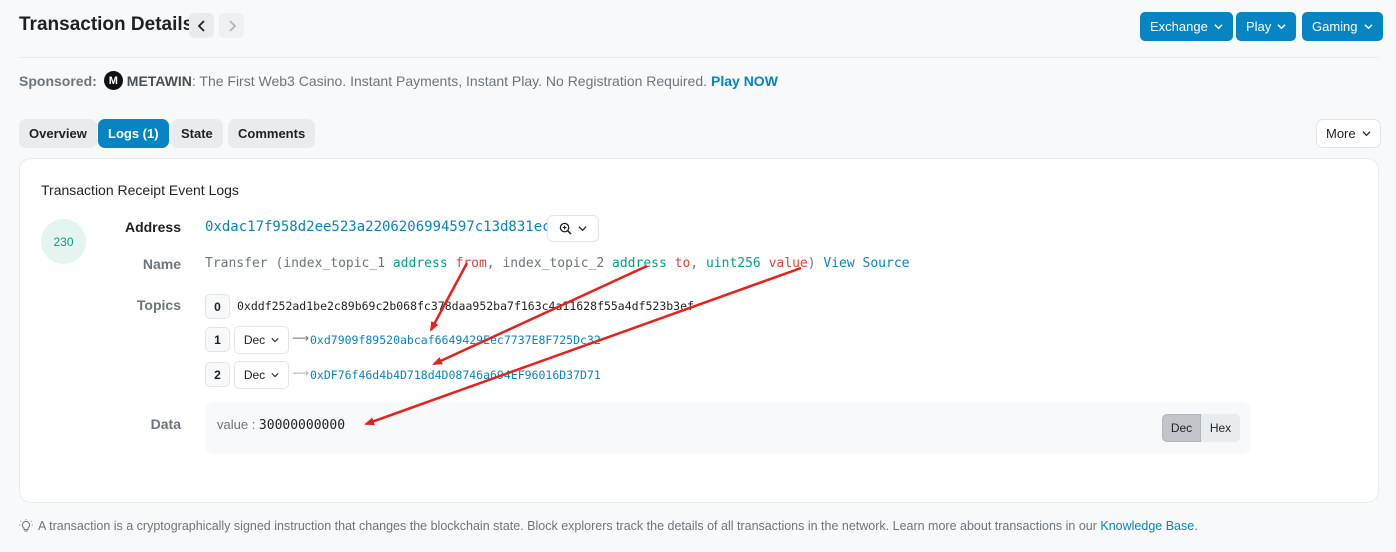 The width and height of the screenshot is (1396, 552). I want to click on chevron-right-icon, so click(232, 25).